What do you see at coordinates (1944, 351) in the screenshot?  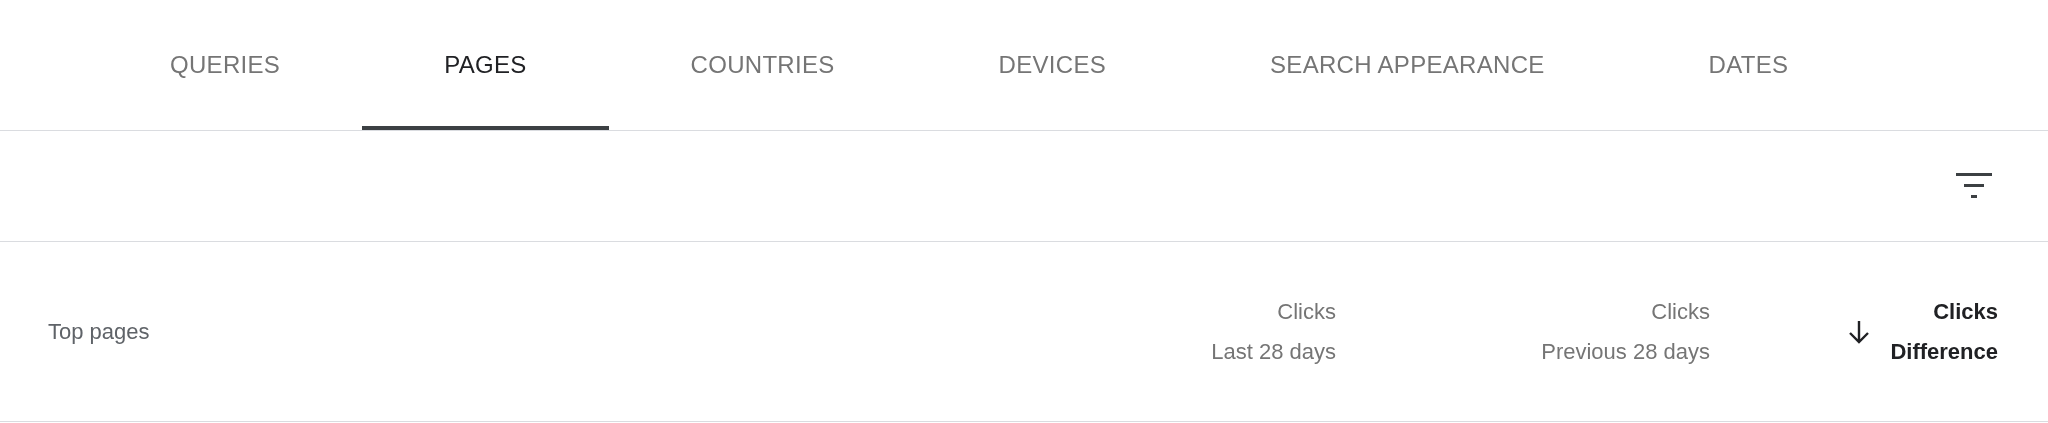 I see `column-header: Difference` at bounding box center [1944, 351].